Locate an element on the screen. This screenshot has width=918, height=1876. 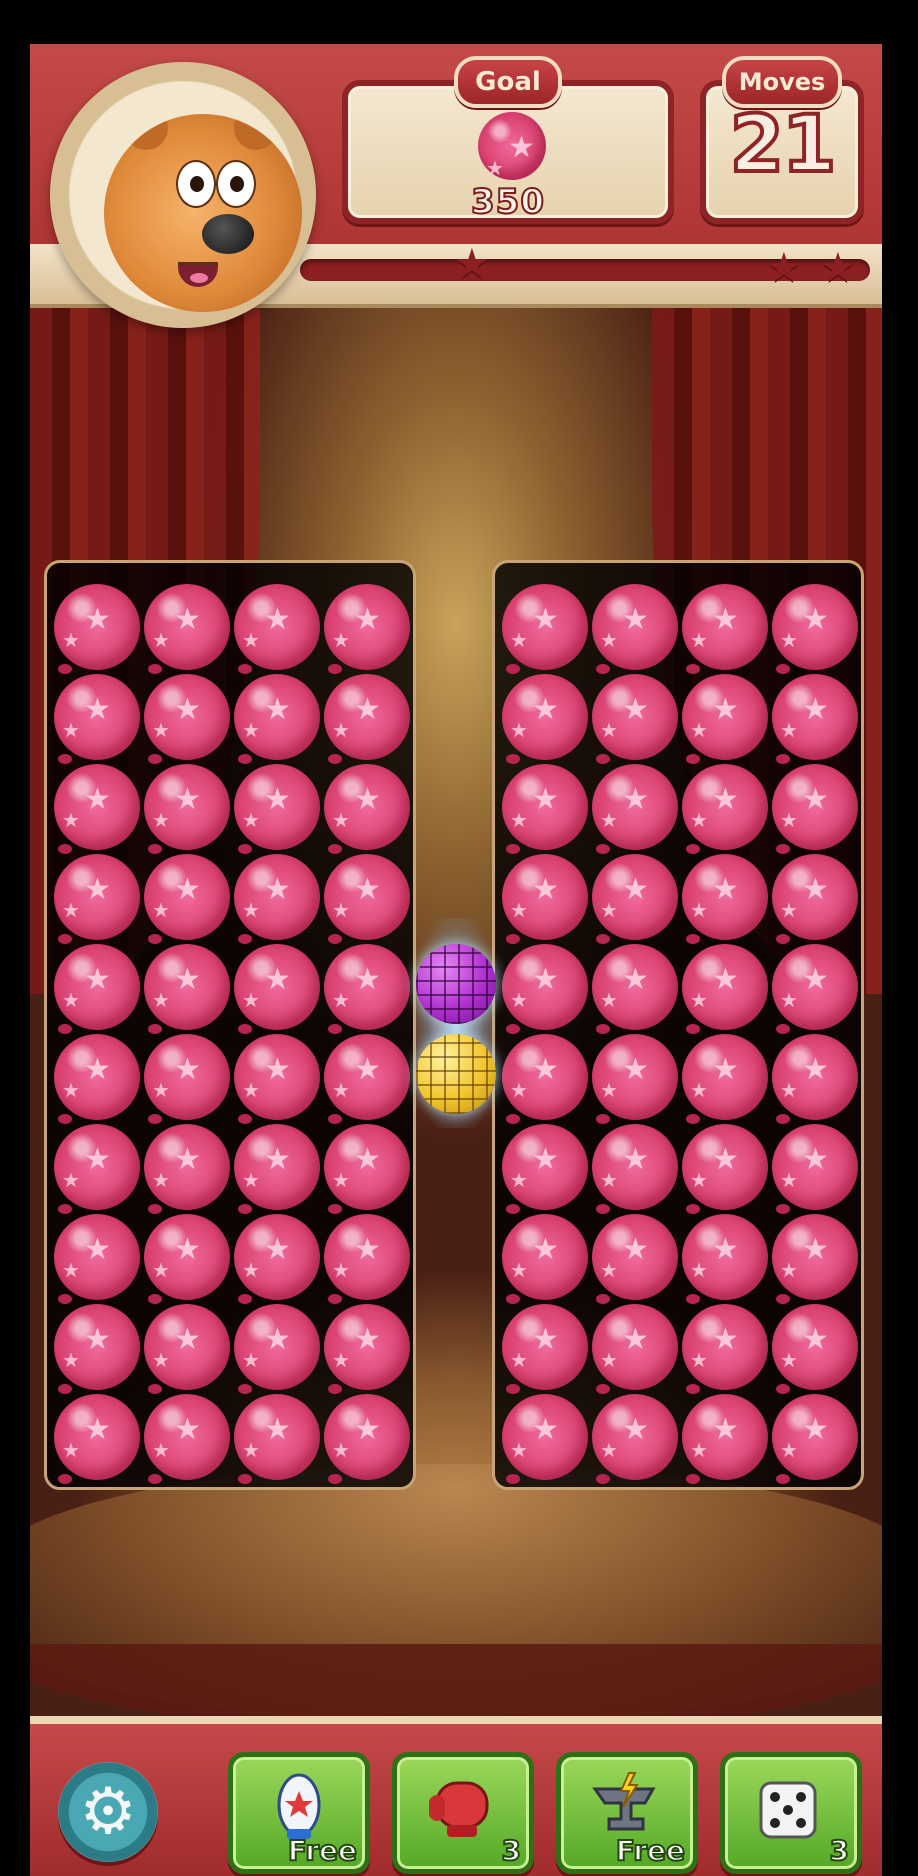
balloon-left-r5-c2 is located at coordinates (187, 989).